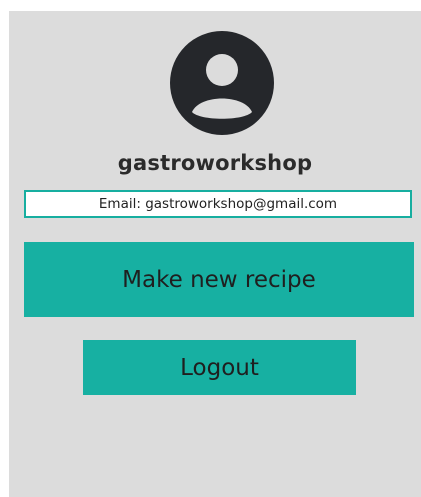  Describe the element at coordinates (219, 367) in the screenshot. I see `logout-button: Logout` at that location.